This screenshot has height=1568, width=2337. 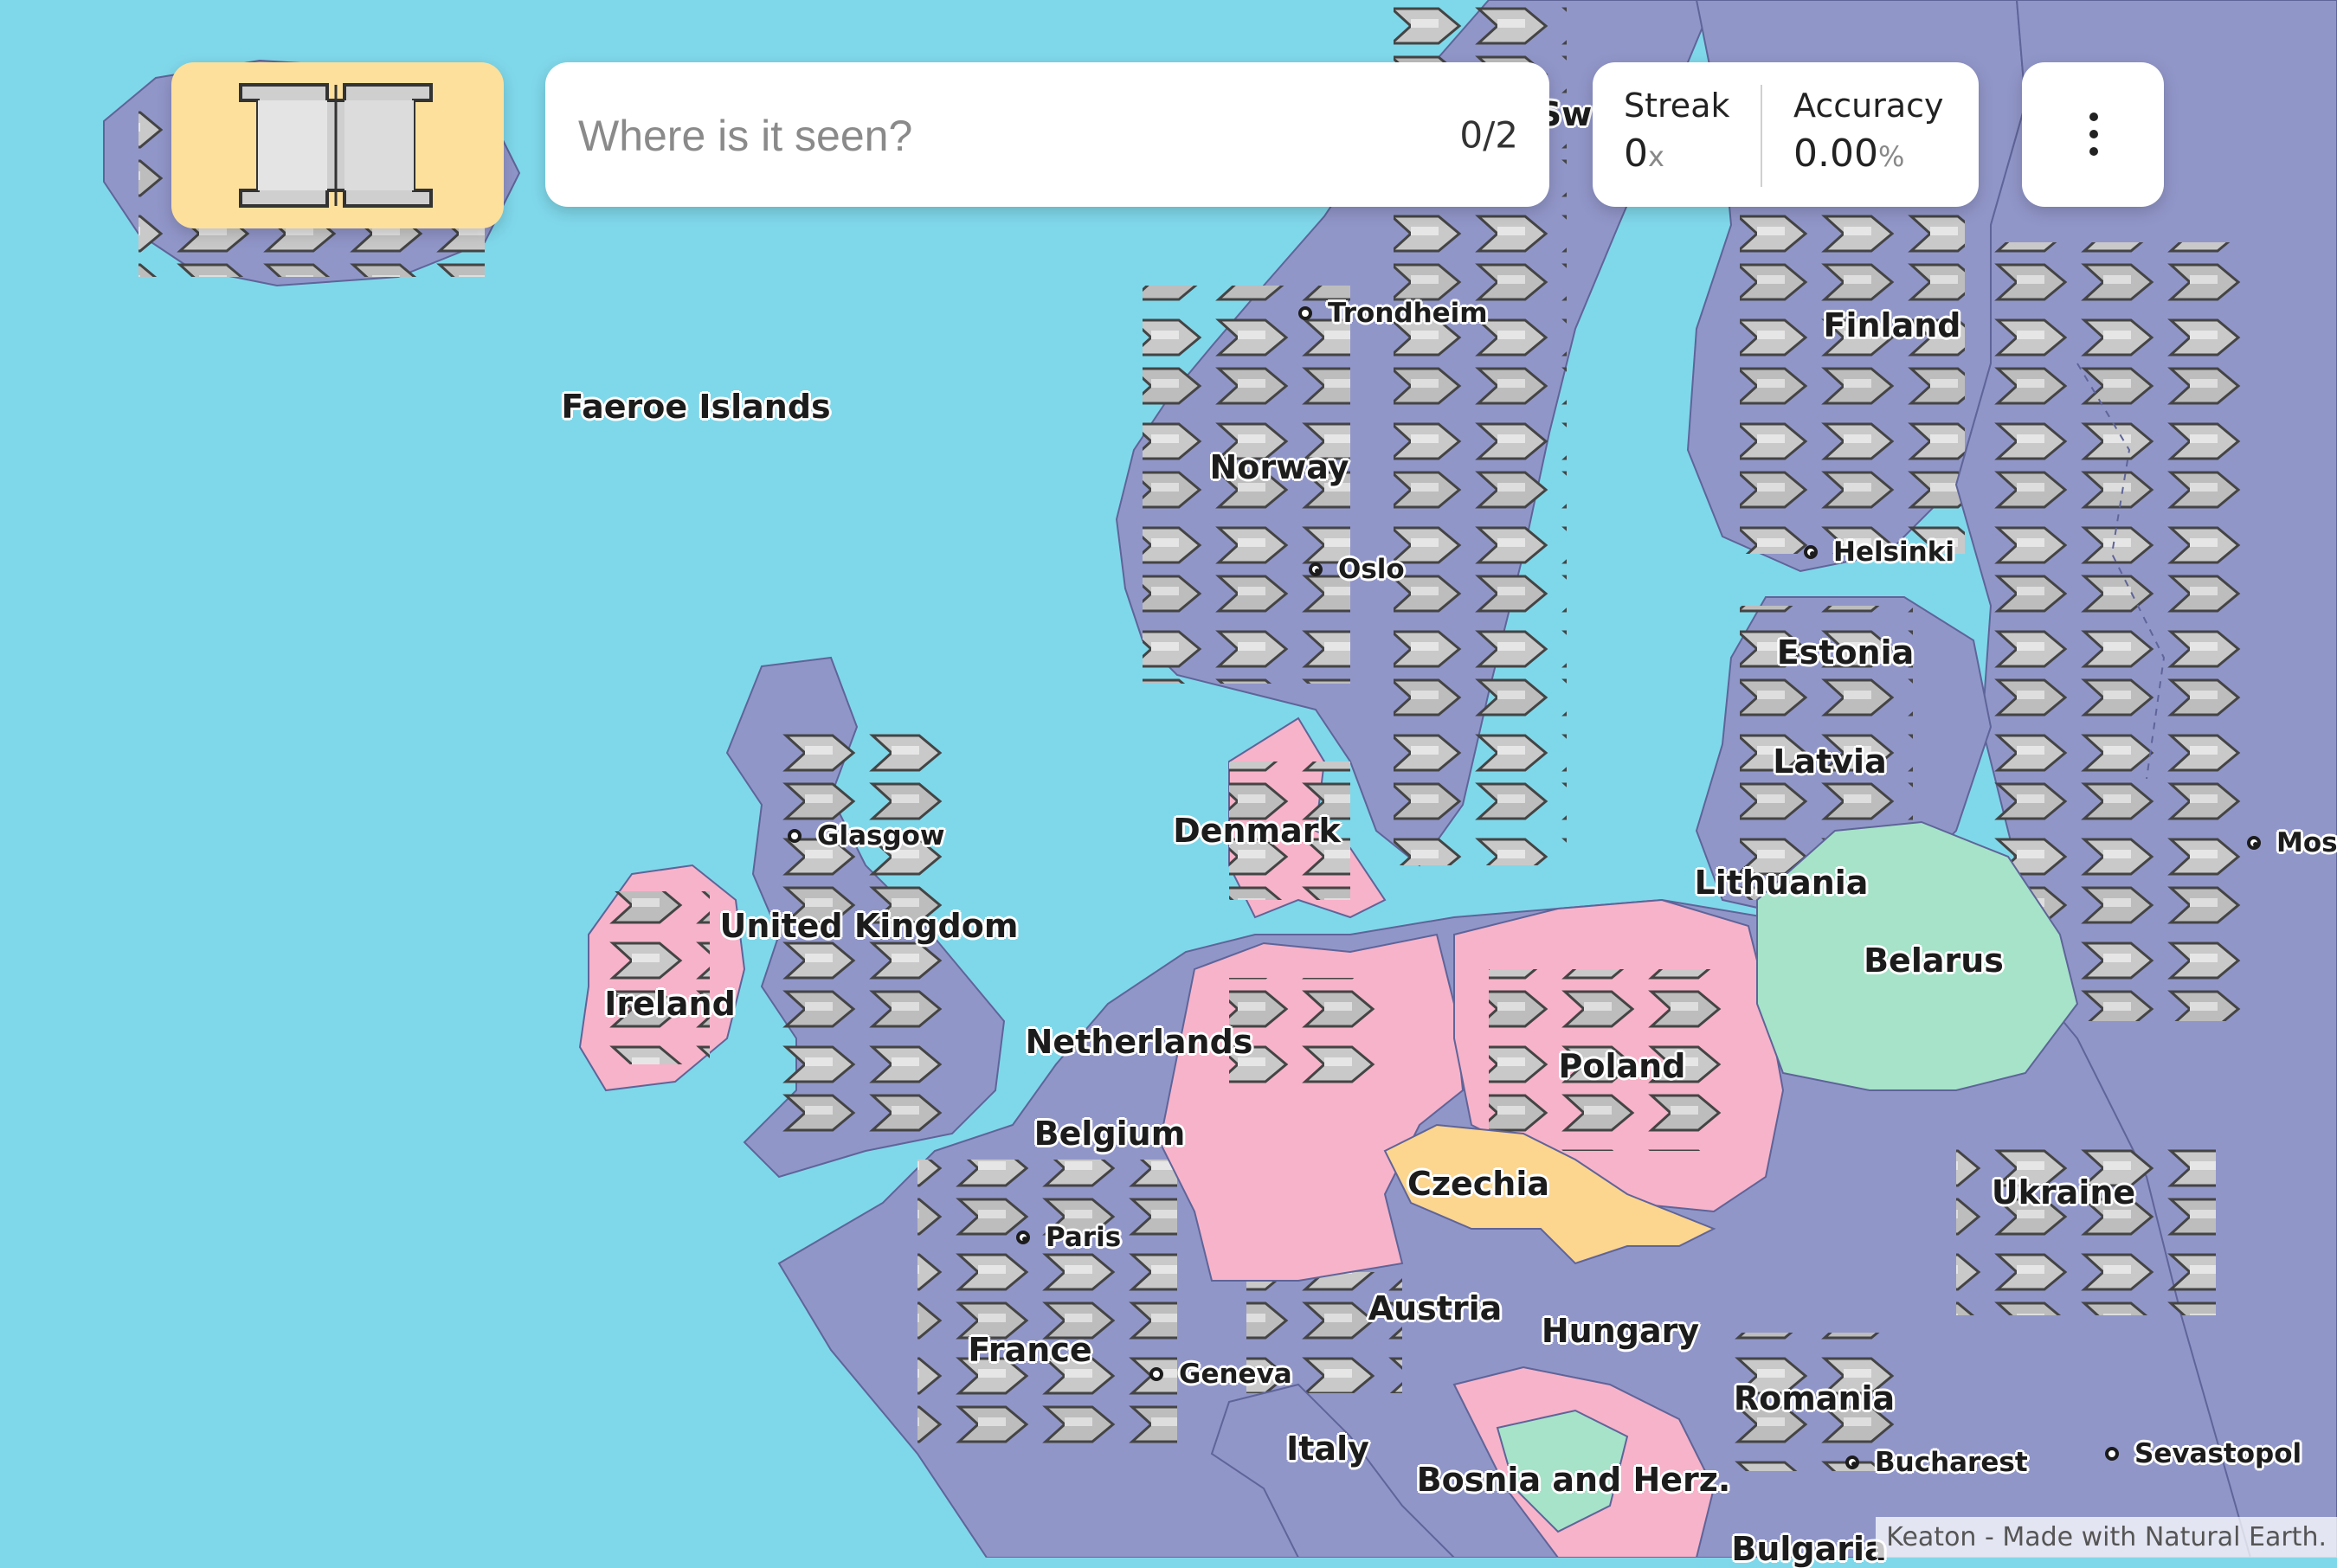 I want to click on city-label-sevastopol: Sevastopol, so click(x=2218, y=1453).